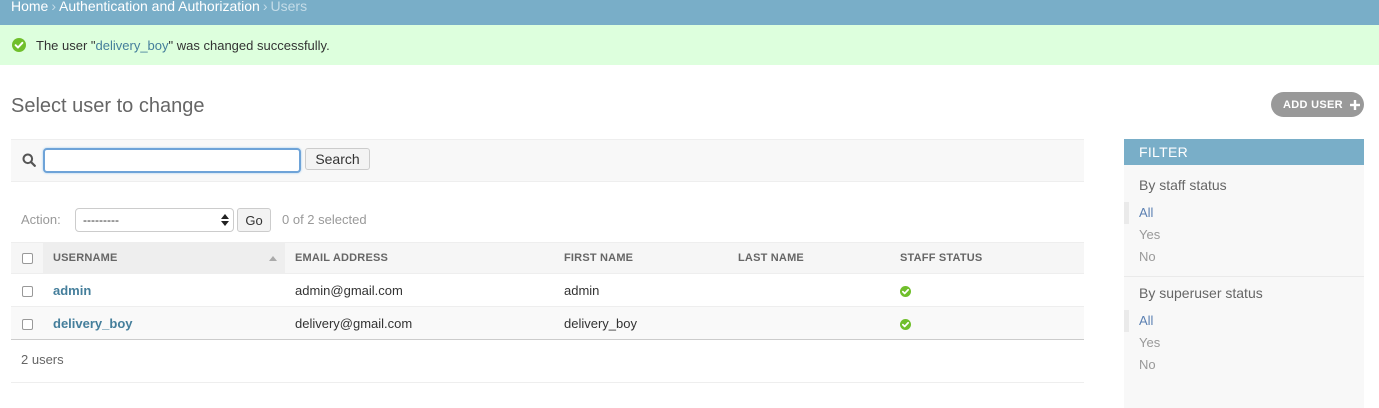  I want to click on search-icon, so click(29, 160).